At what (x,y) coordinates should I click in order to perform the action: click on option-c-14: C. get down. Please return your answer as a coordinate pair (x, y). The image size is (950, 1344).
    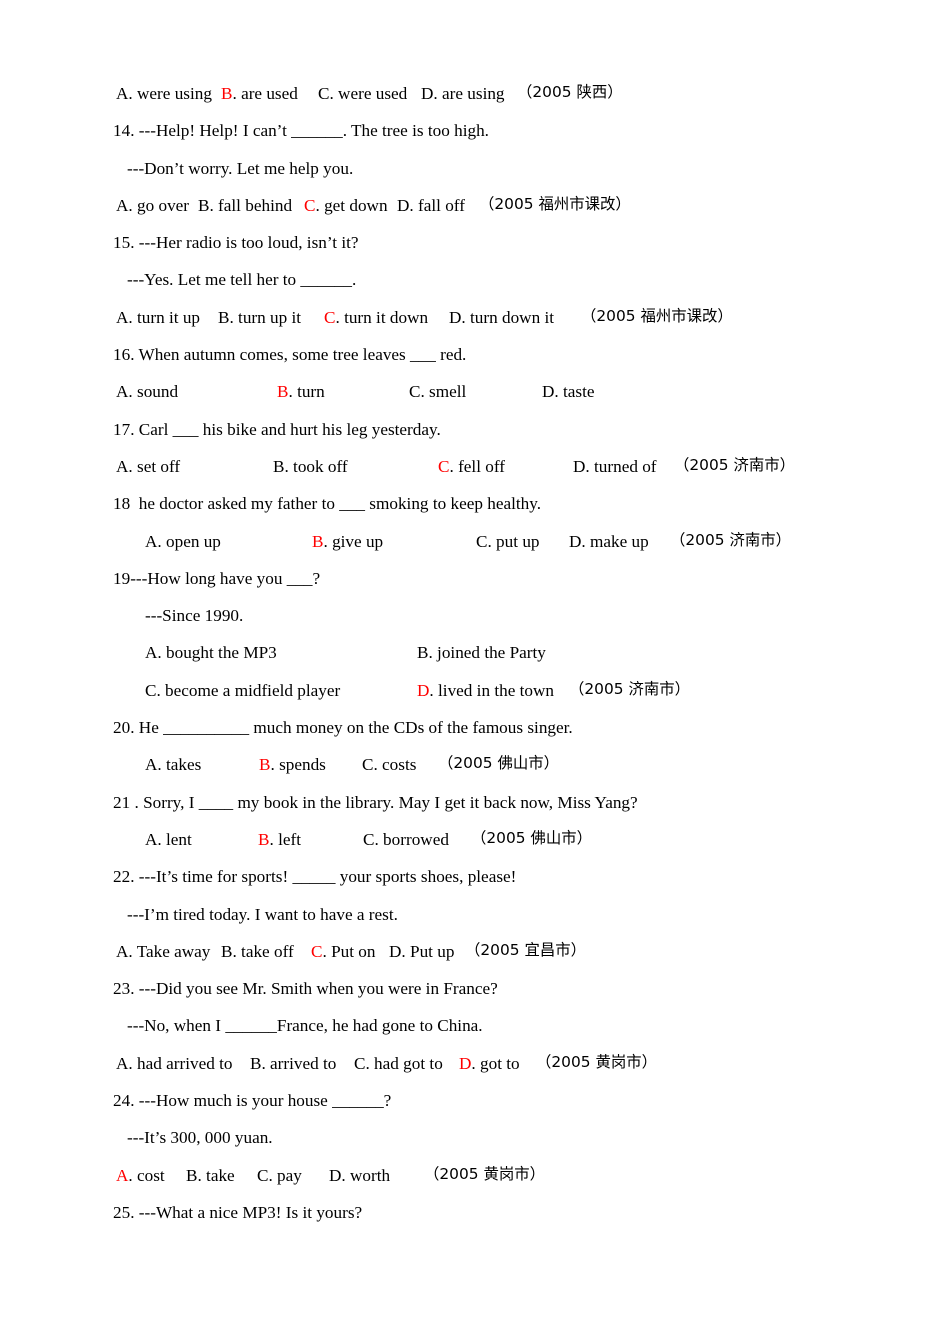
    Looking at the image, I should click on (350, 205).